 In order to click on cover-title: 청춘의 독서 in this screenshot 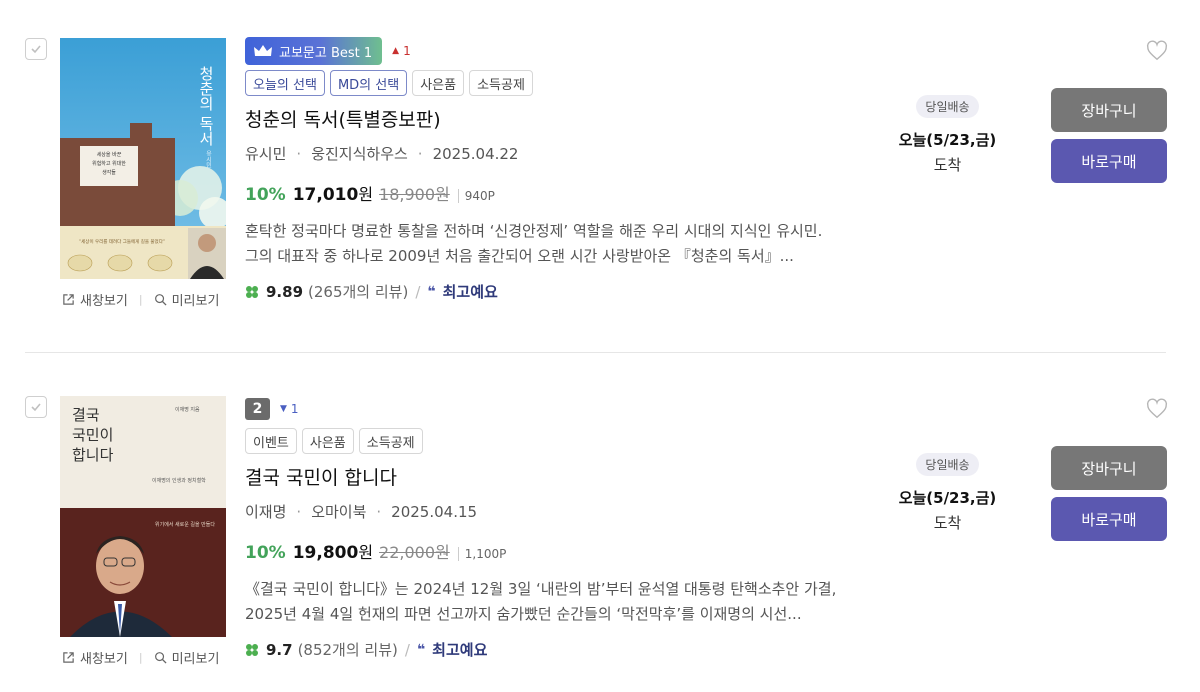, I will do `click(206, 106)`.